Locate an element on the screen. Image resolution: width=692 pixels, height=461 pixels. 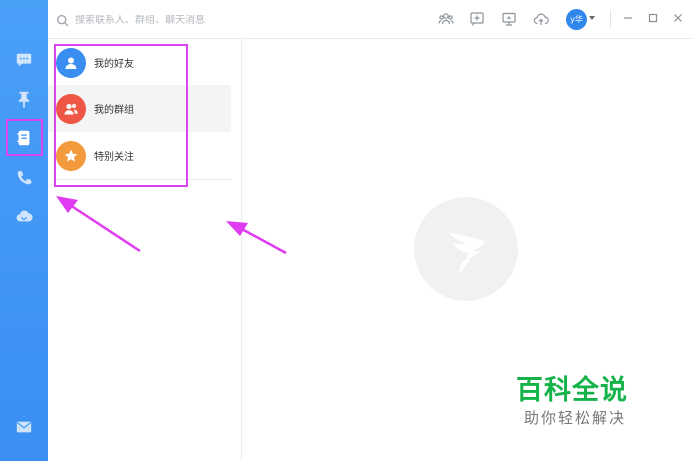
cloud-upload-icon is located at coordinates (541, 19).